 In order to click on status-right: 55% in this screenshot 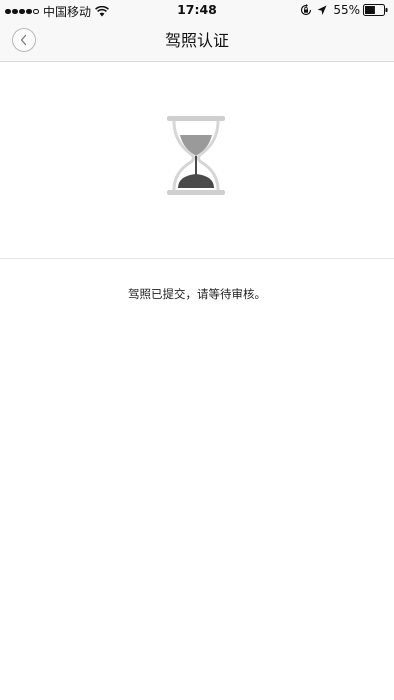, I will do `click(344, 10)`.